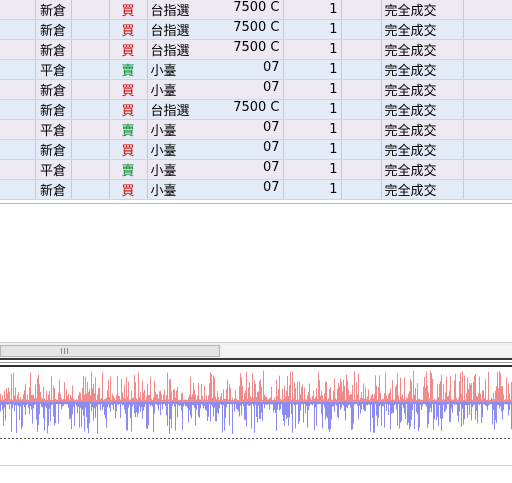  Describe the element at coordinates (256, 203) in the screenshot. I see `table-bottom-border` at that location.